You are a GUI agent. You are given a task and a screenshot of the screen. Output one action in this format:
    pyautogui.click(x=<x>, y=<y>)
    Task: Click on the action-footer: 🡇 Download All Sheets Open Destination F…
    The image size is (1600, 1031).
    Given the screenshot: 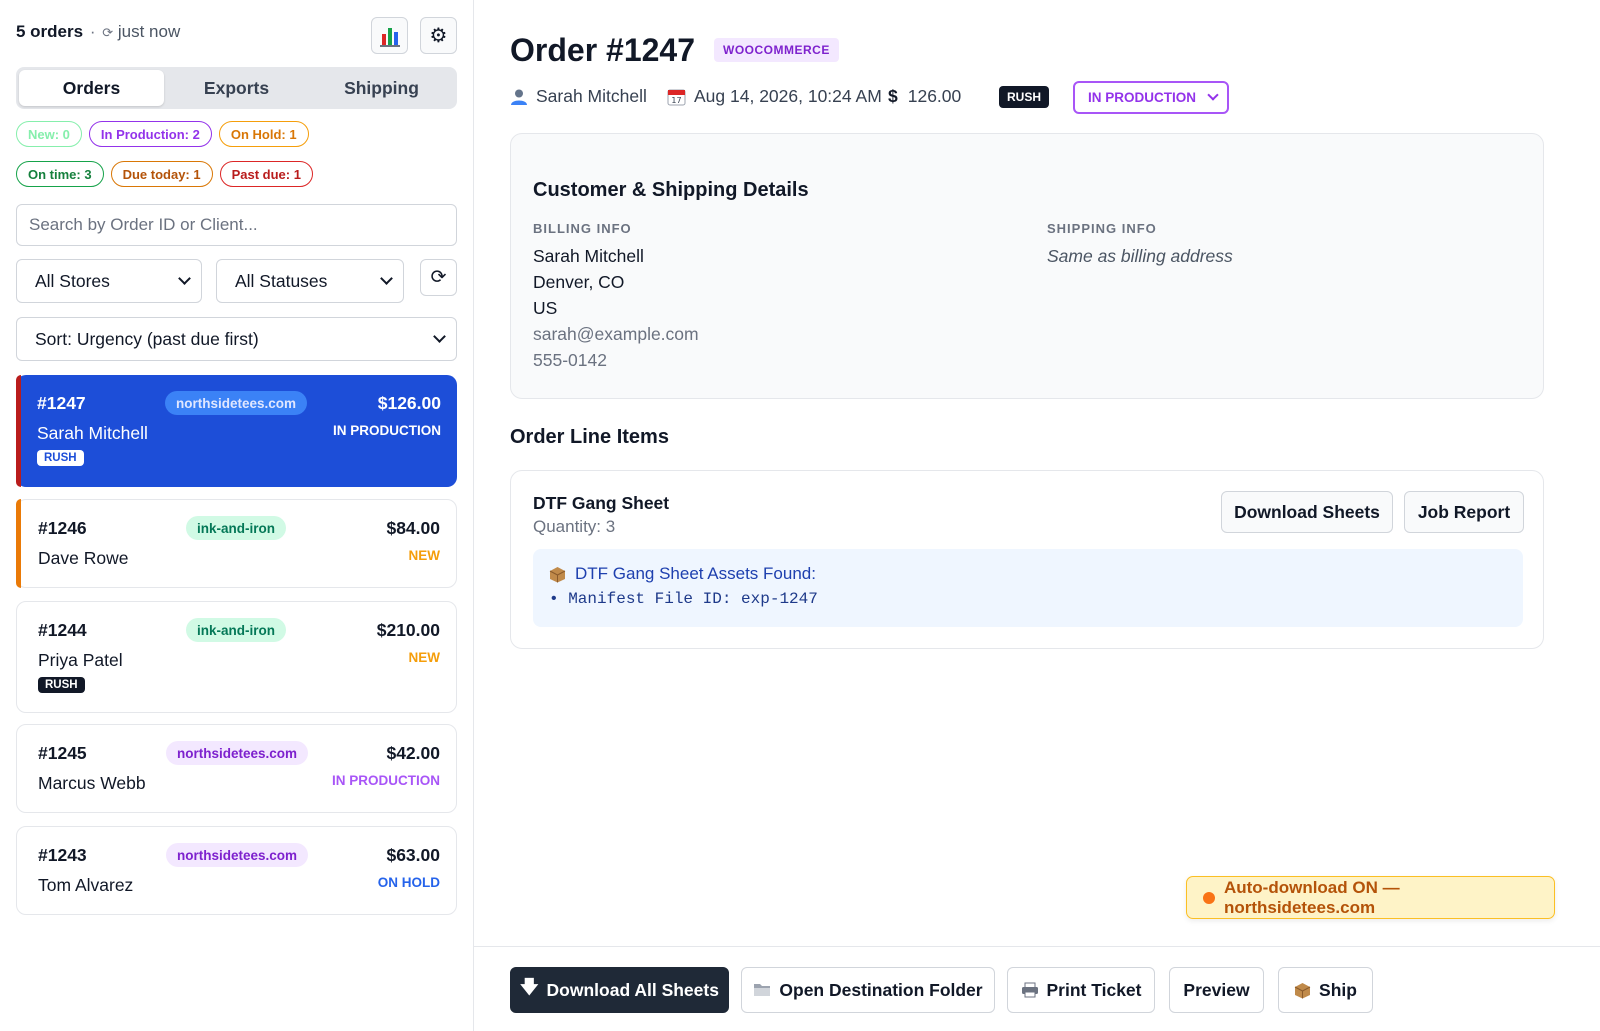 What is the action you would take?
    pyautogui.click(x=1037, y=988)
    